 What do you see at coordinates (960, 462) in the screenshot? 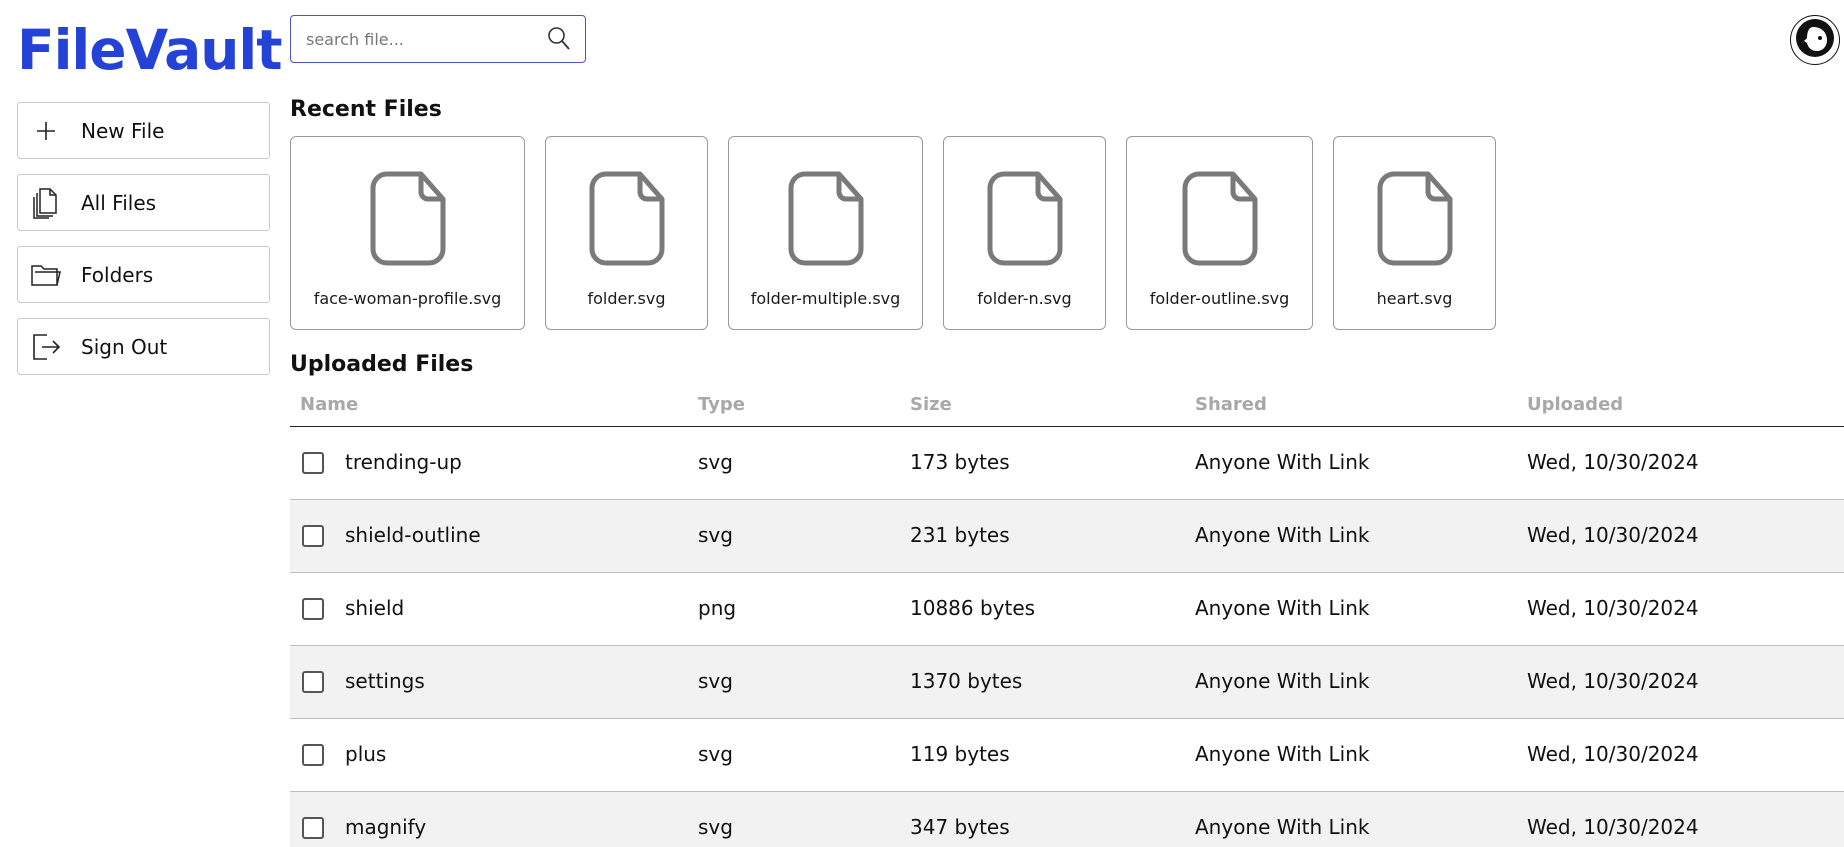
I see `cell-size: 173 bytes` at bounding box center [960, 462].